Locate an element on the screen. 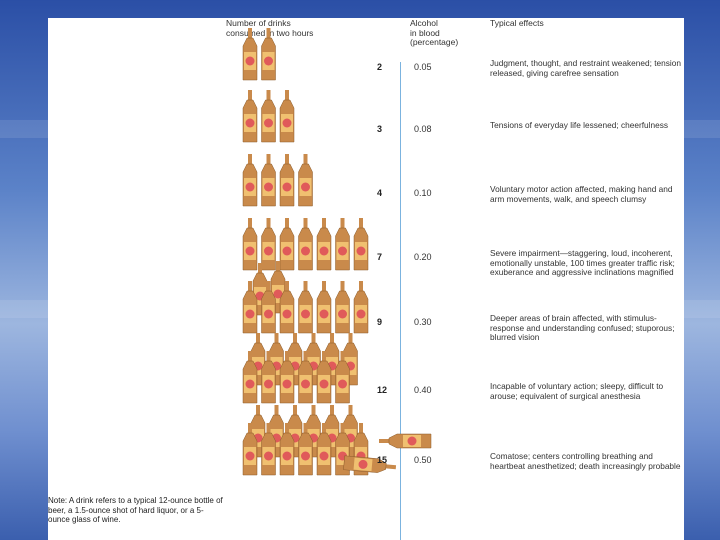  drink-count: 9 is located at coordinates (380, 322).